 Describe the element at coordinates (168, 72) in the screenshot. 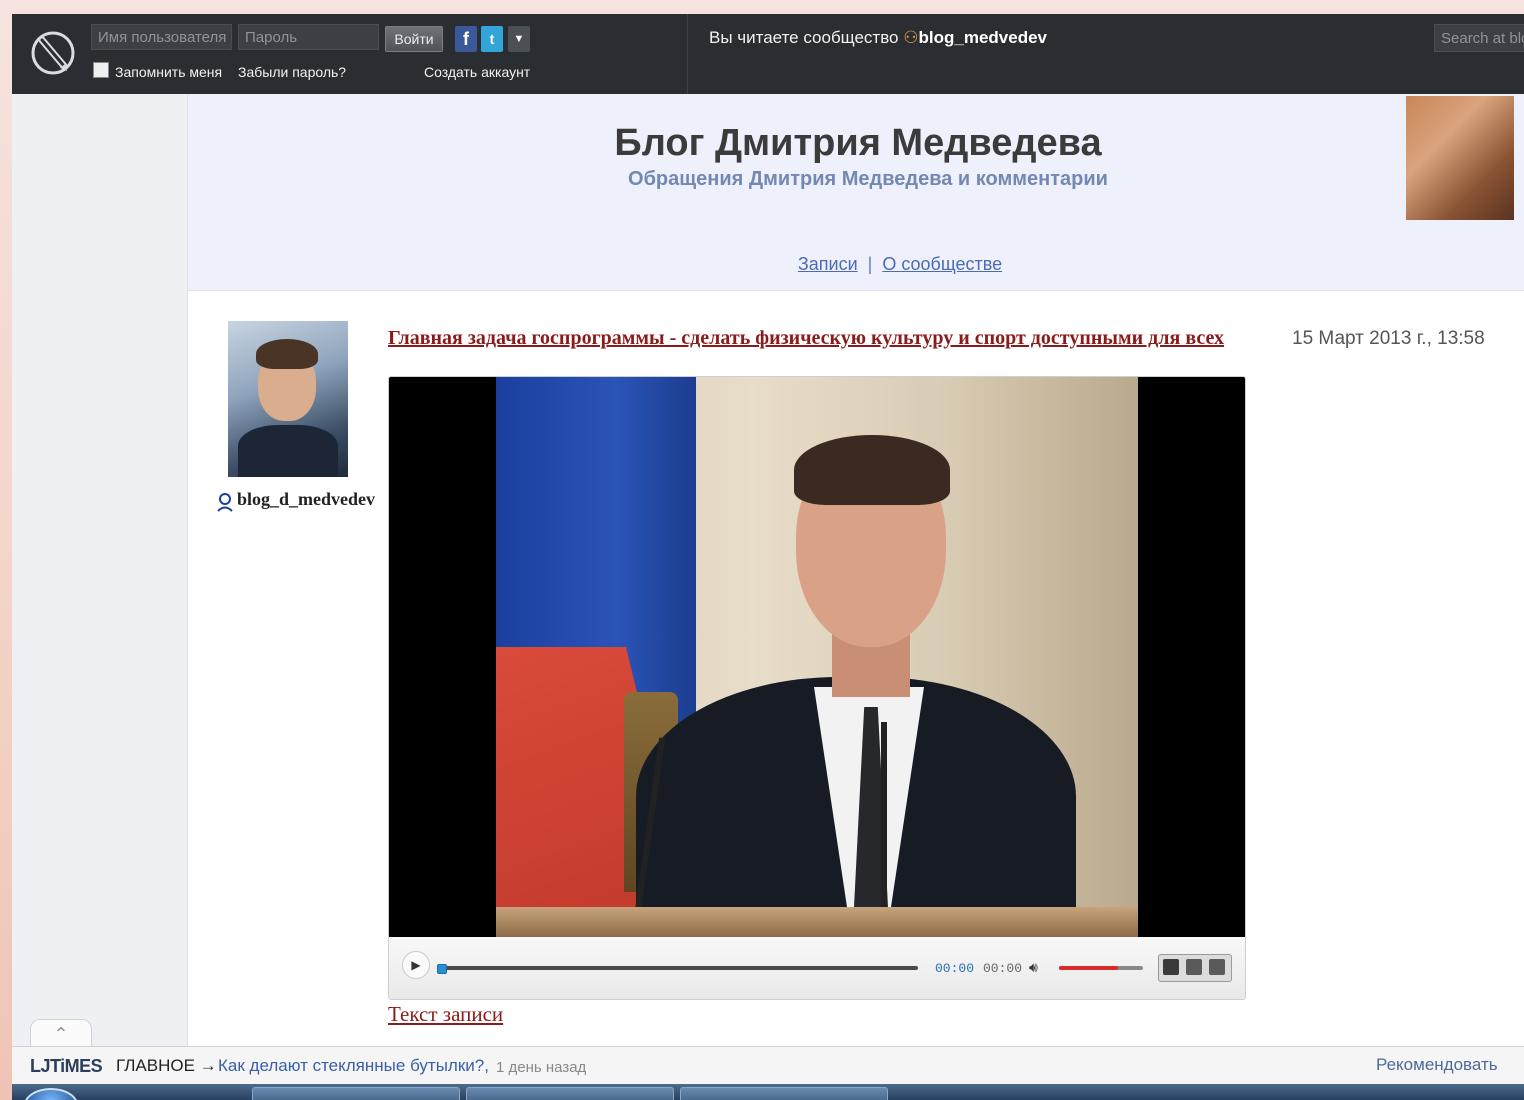

I see `remember-me-label: Запомнить меня` at that location.